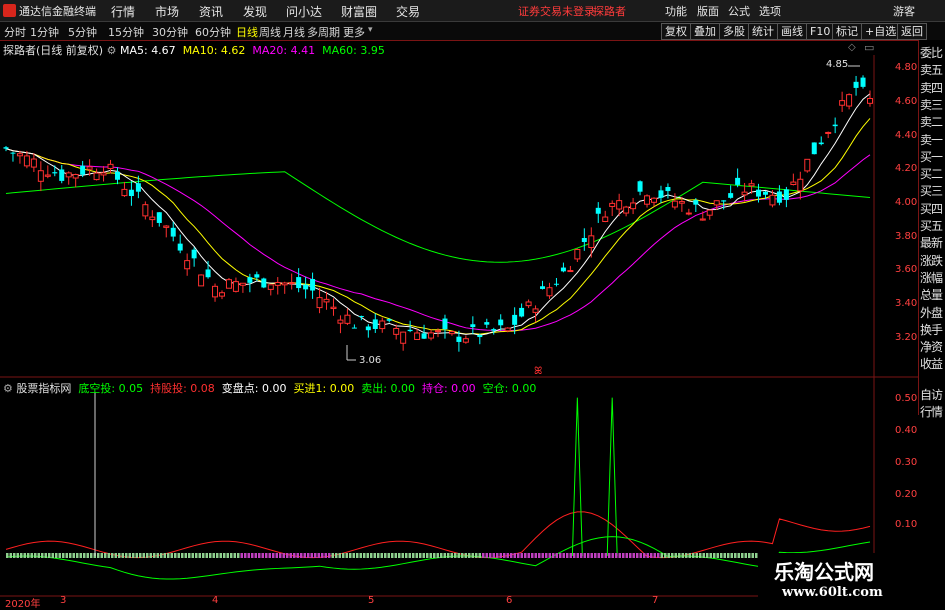 The height and width of the screenshot is (610, 945). Describe the element at coordinates (495, 388) in the screenshot. I see `ind-item-label: 空仓:` at that location.